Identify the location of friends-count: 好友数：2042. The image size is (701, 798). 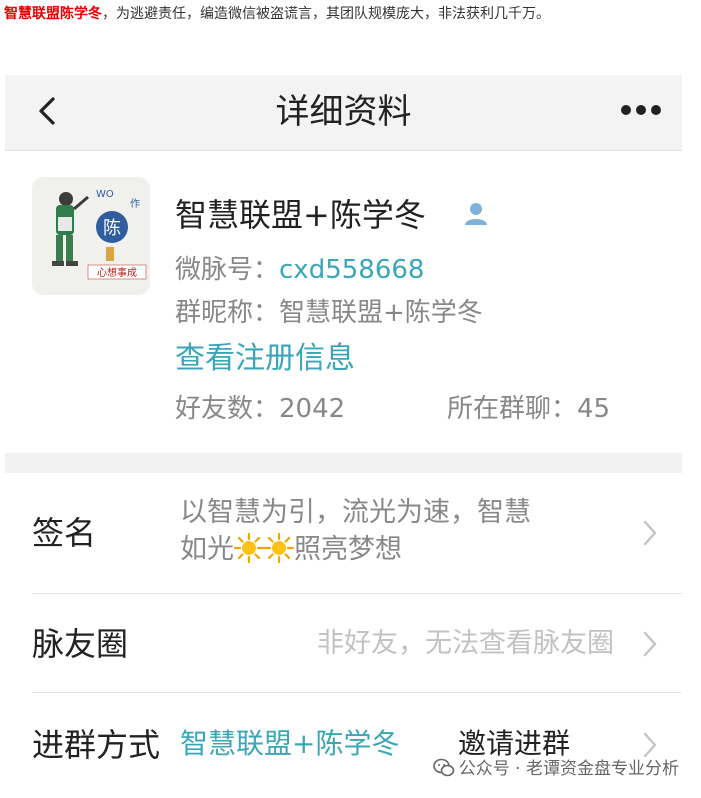
(260, 409).